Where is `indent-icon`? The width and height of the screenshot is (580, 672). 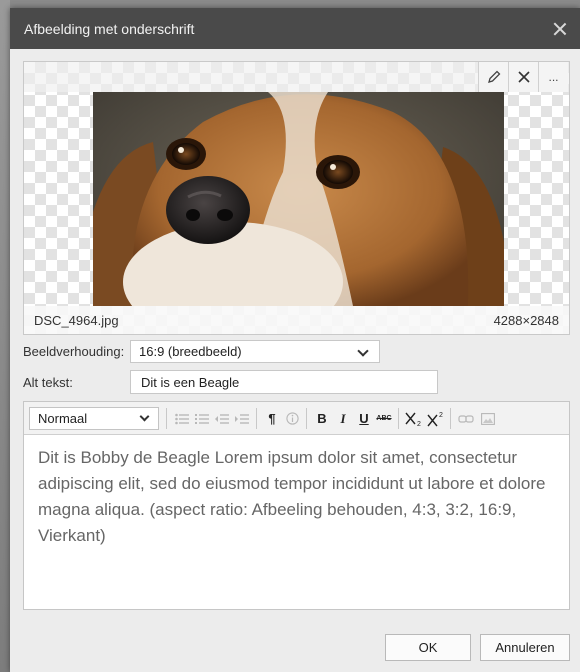 indent-icon is located at coordinates (242, 418).